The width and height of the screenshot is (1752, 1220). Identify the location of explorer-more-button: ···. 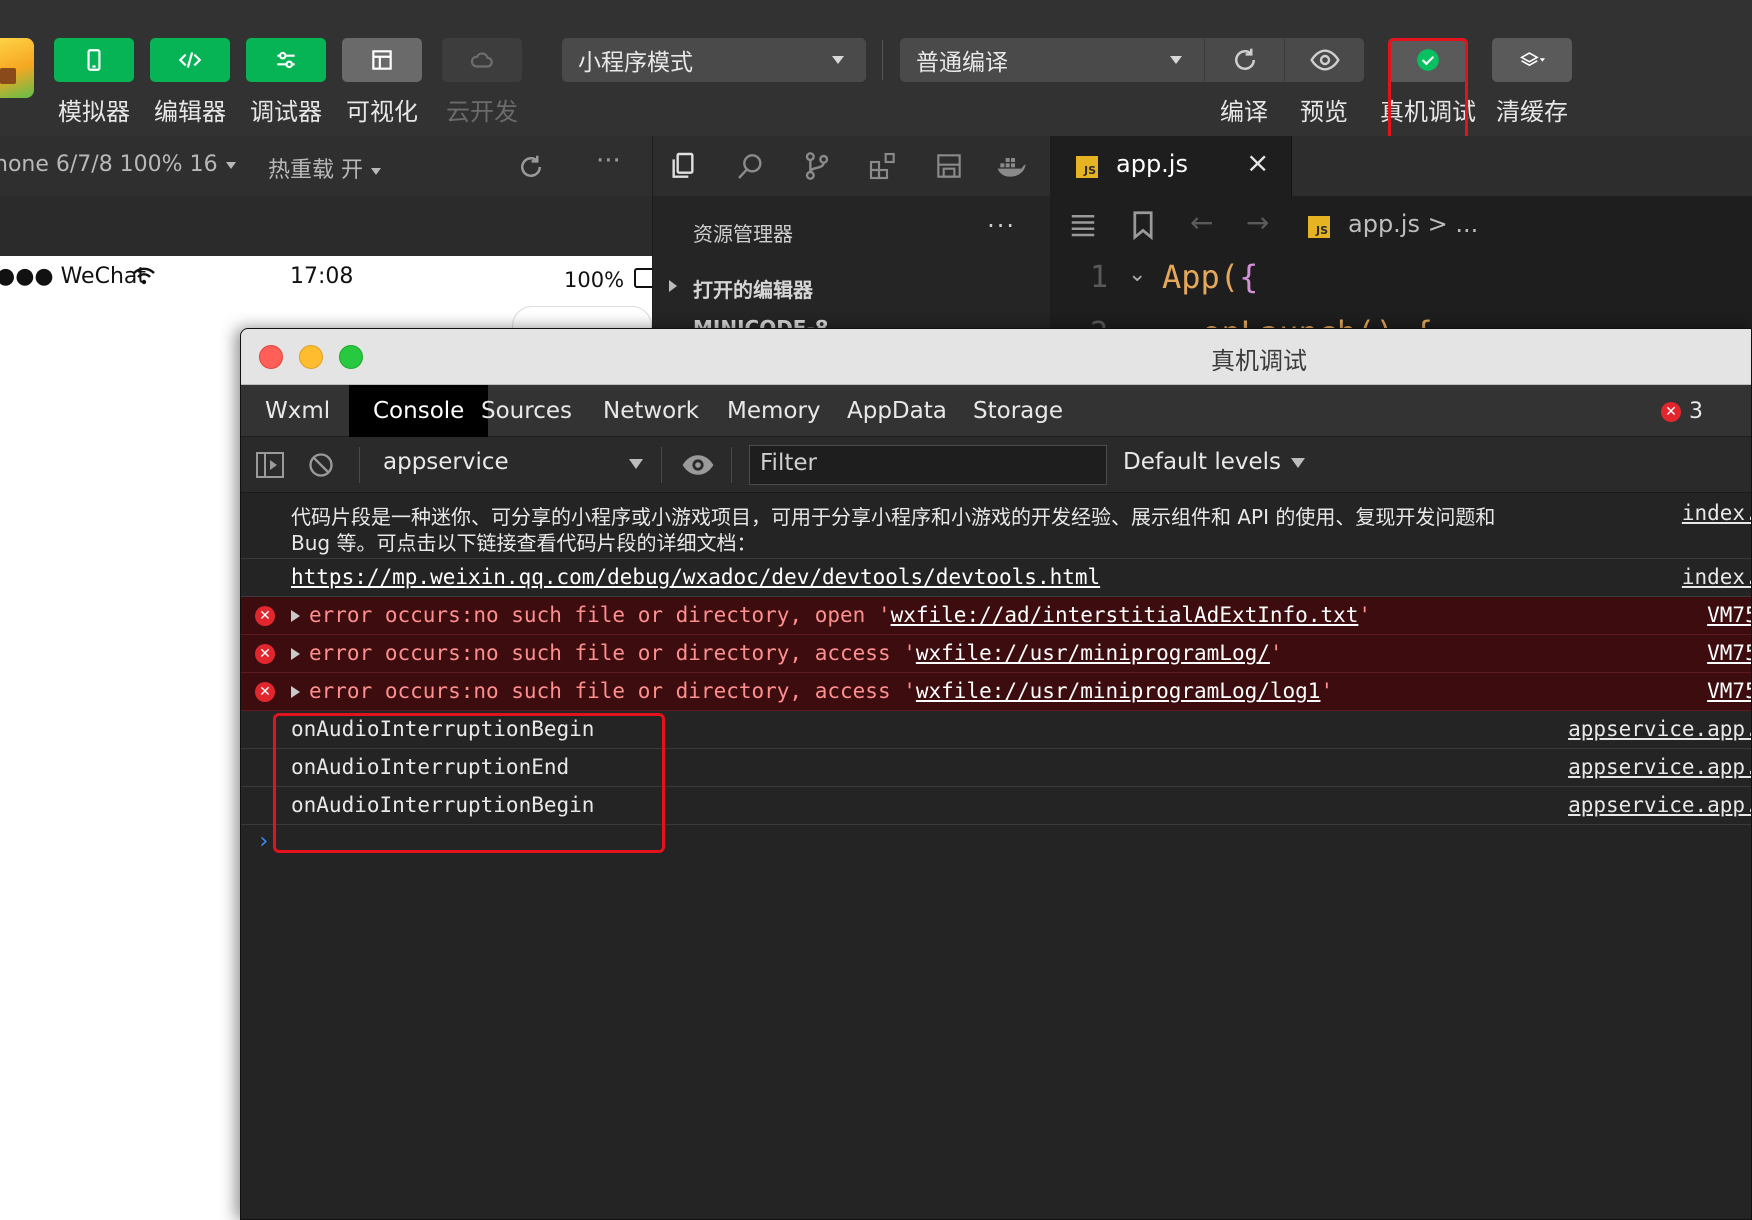
(1001, 226).